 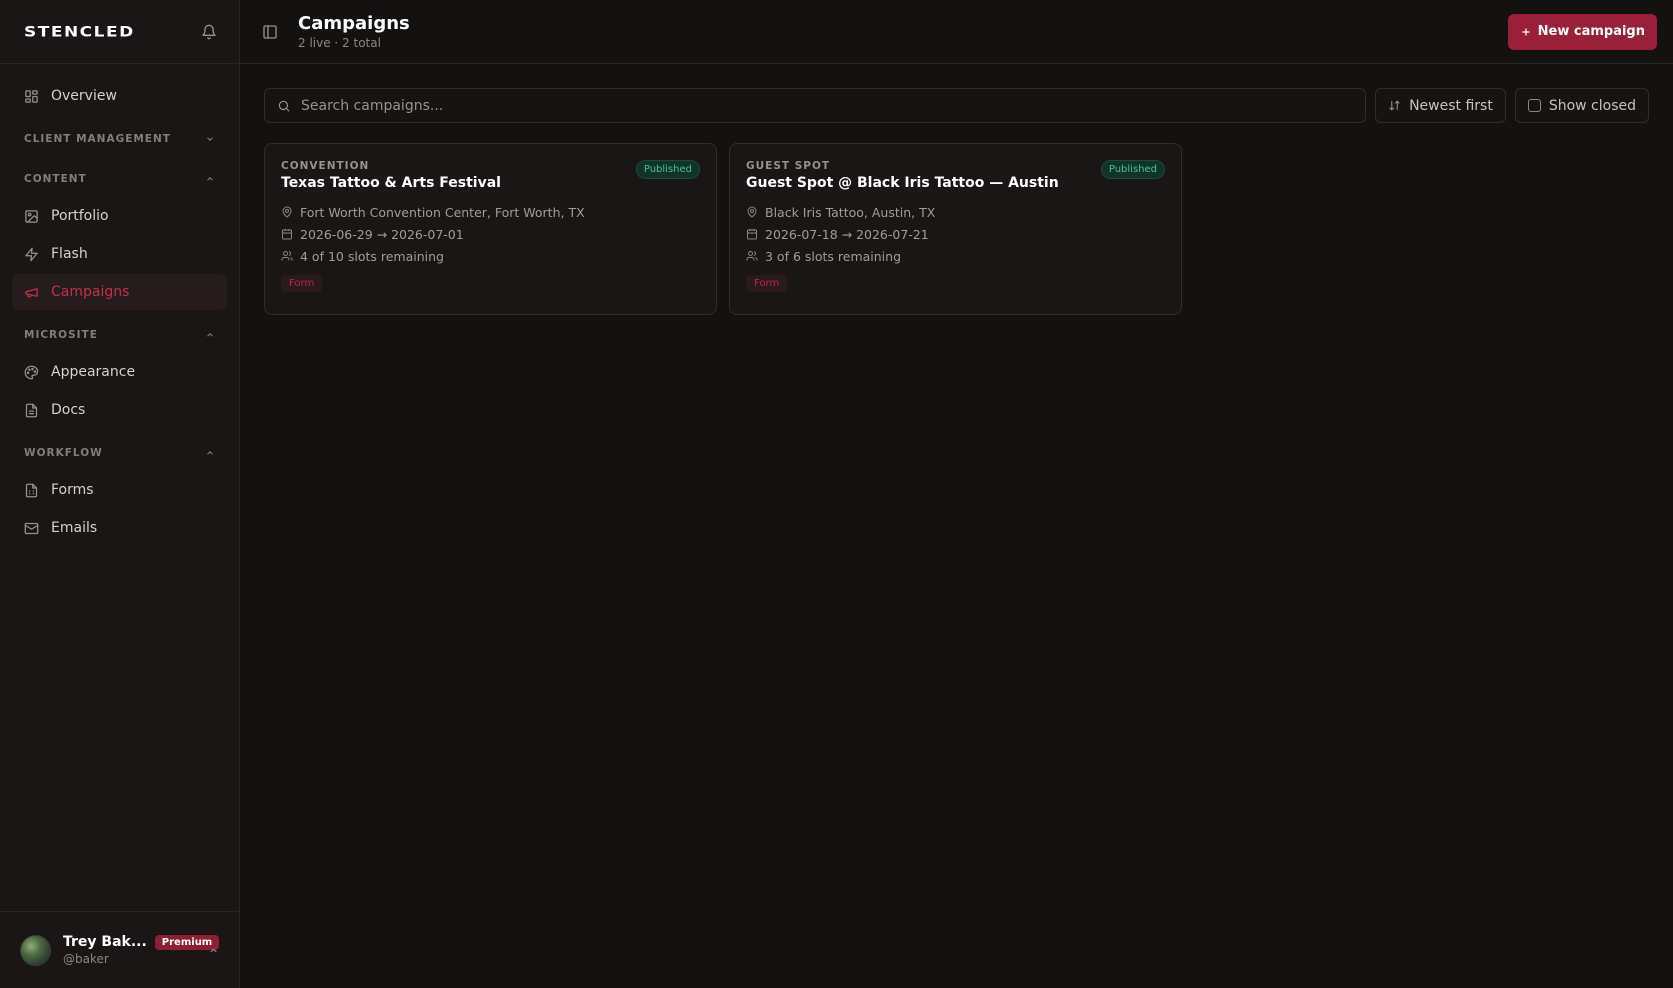 What do you see at coordinates (354, 23) in the screenshot?
I see `page-title: Campaigns` at bounding box center [354, 23].